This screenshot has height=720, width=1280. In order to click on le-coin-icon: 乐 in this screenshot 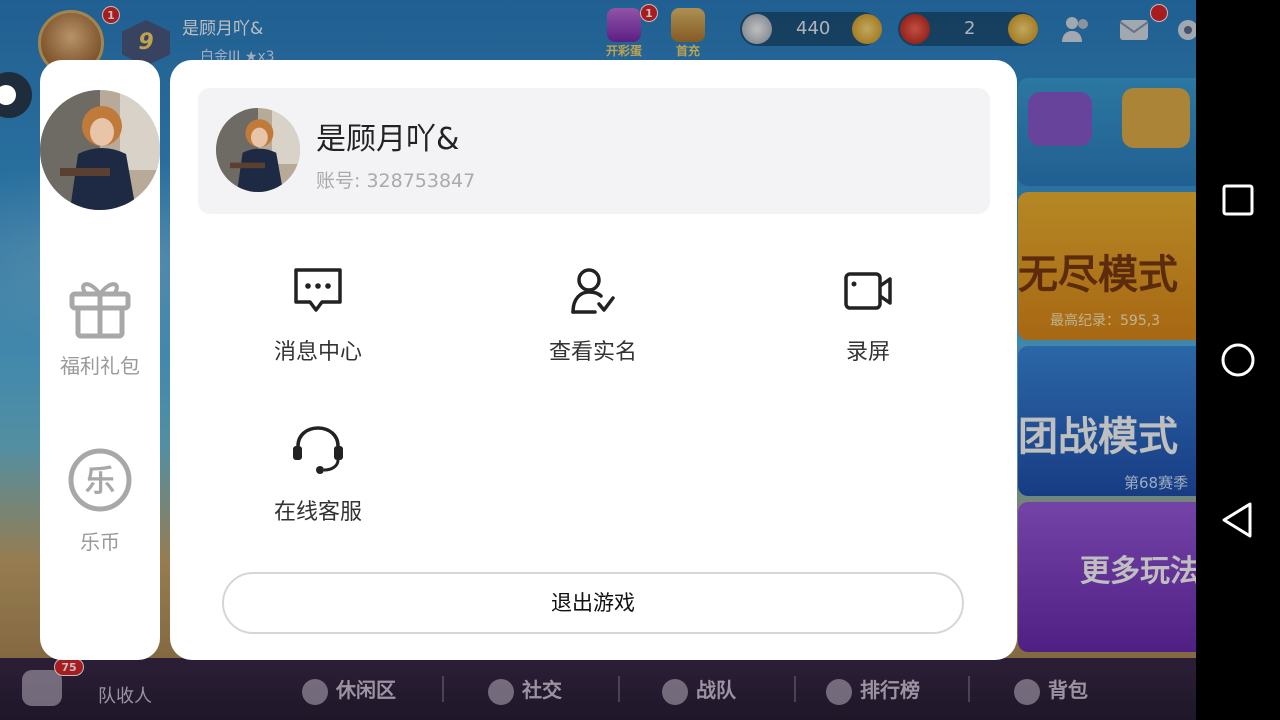, I will do `click(100, 480)`.